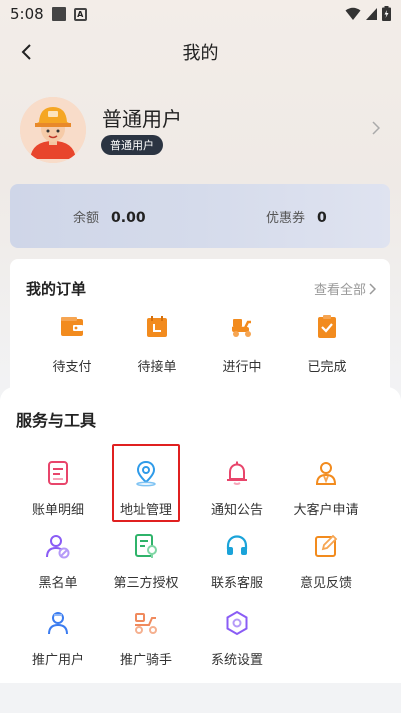  What do you see at coordinates (237, 473) in the screenshot?
I see `bell-icon` at bounding box center [237, 473].